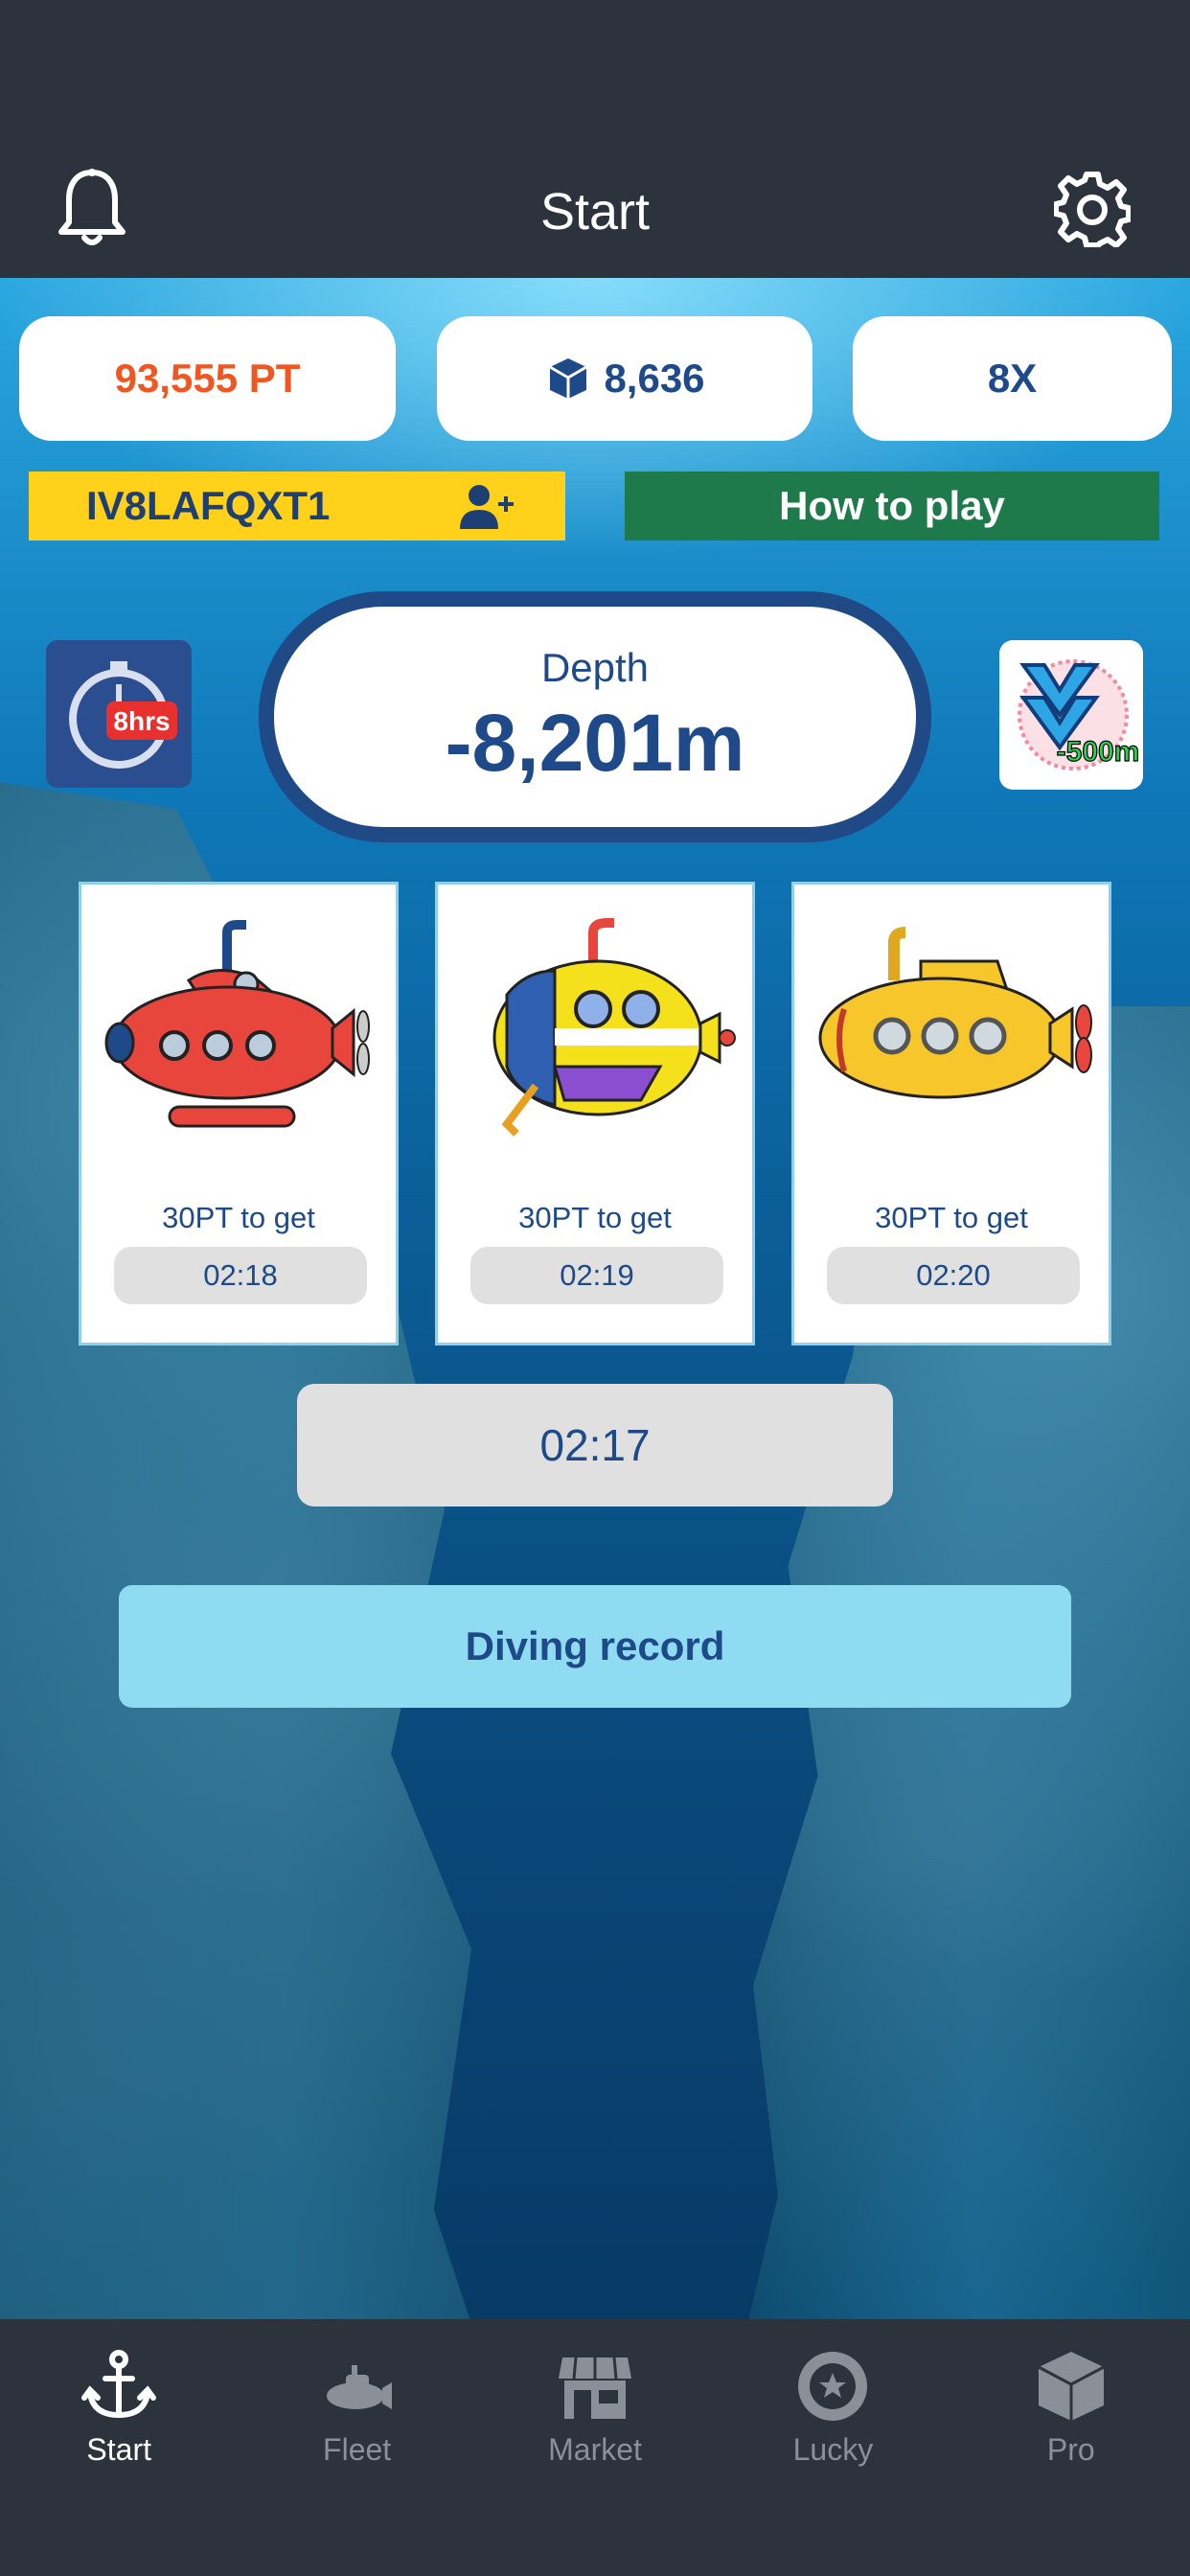 The height and width of the screenshot is (2576, 1190). I want to click on add-user-icon, so click(488, 507).